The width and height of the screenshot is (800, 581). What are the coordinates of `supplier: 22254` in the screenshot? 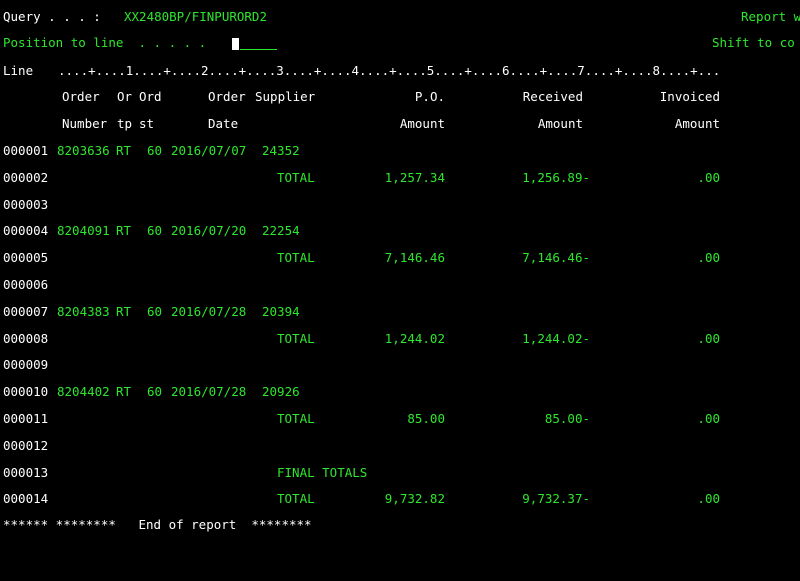 It's located at (281, 230).